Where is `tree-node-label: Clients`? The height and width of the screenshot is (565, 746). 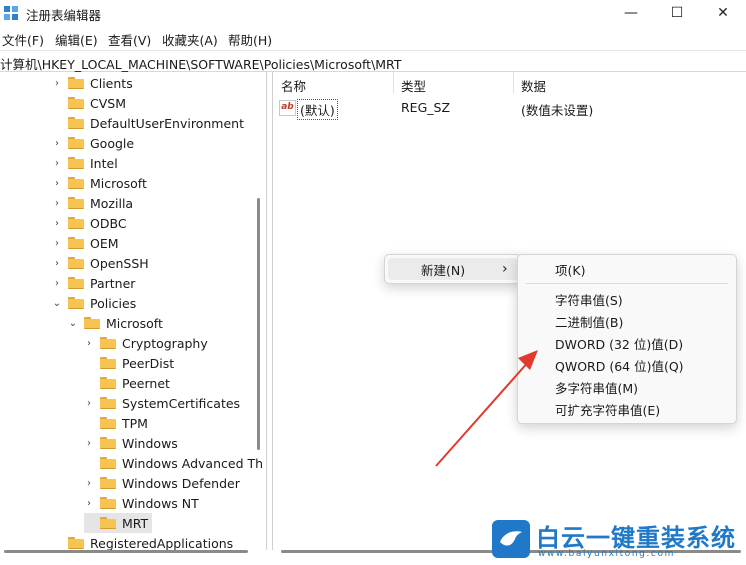
tree-node-label: Clients is located at coordinates (111, 83).